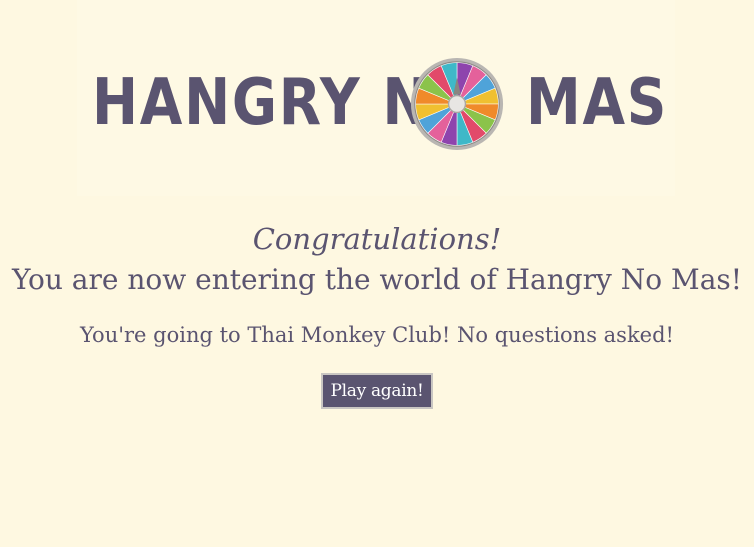 This screenshot has height=547, width=754. What do you see at coordinates (261, 103) in the screenshot?
I see `logo-text-left: HANGRY N` at bounding box center [261, 103].